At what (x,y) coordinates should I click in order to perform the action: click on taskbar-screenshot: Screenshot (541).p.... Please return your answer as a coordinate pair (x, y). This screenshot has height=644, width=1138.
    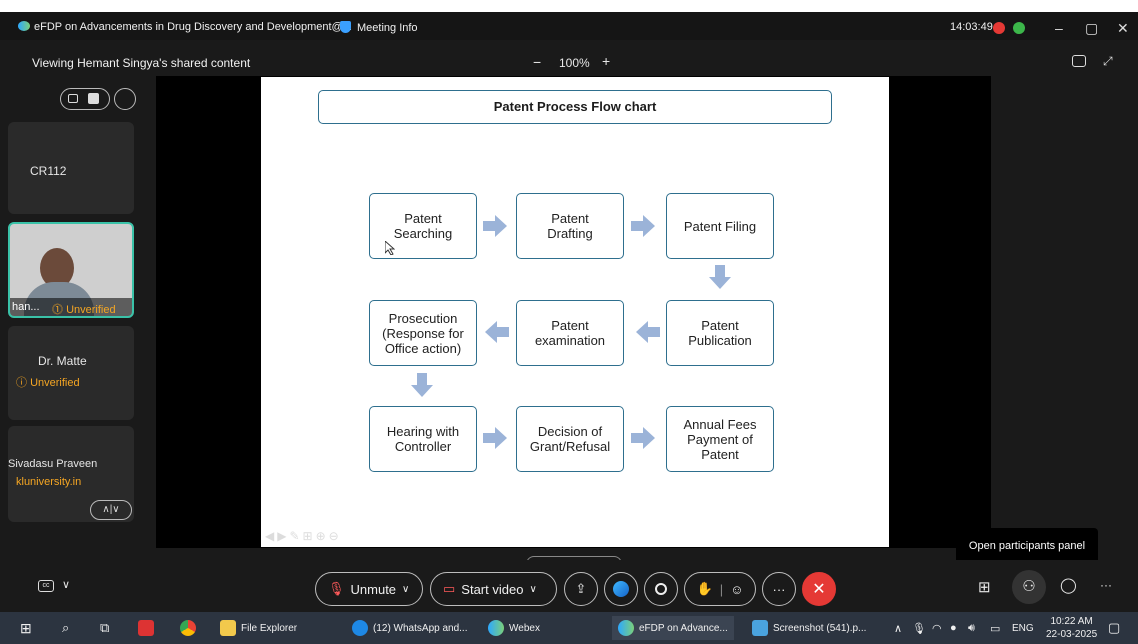
    Looking at the image, I should click on (809, 628).